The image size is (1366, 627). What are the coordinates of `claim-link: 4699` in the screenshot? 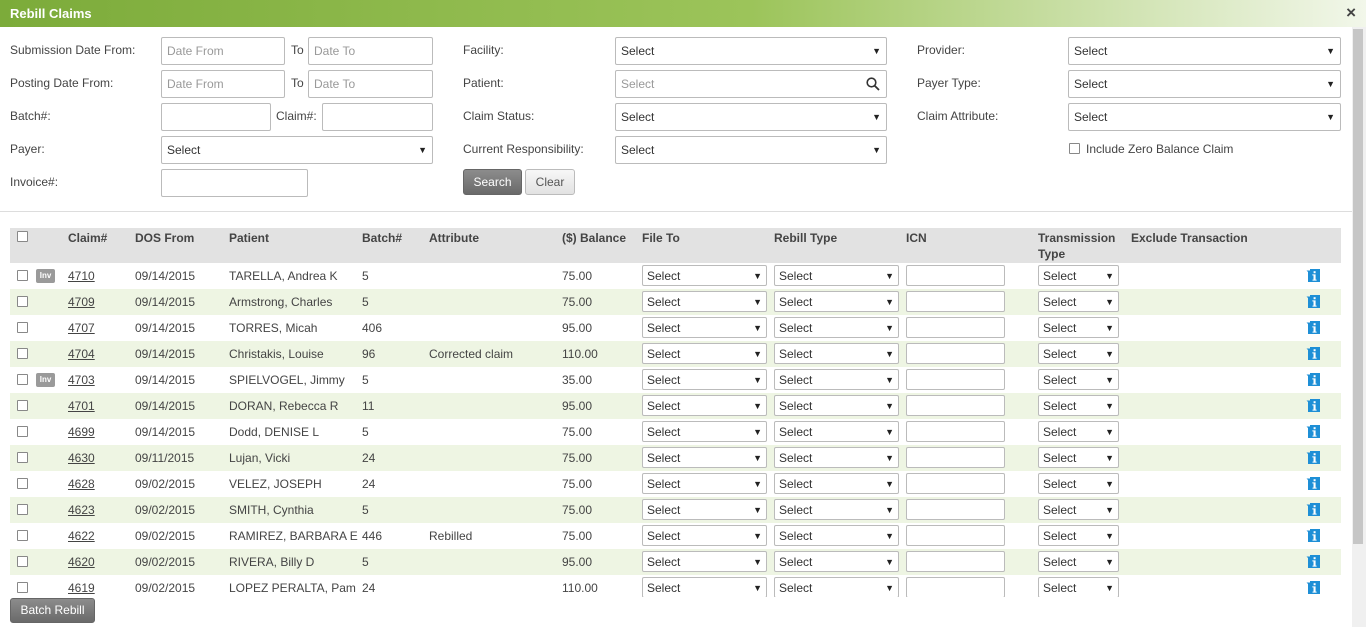 It's located at (81, 432).